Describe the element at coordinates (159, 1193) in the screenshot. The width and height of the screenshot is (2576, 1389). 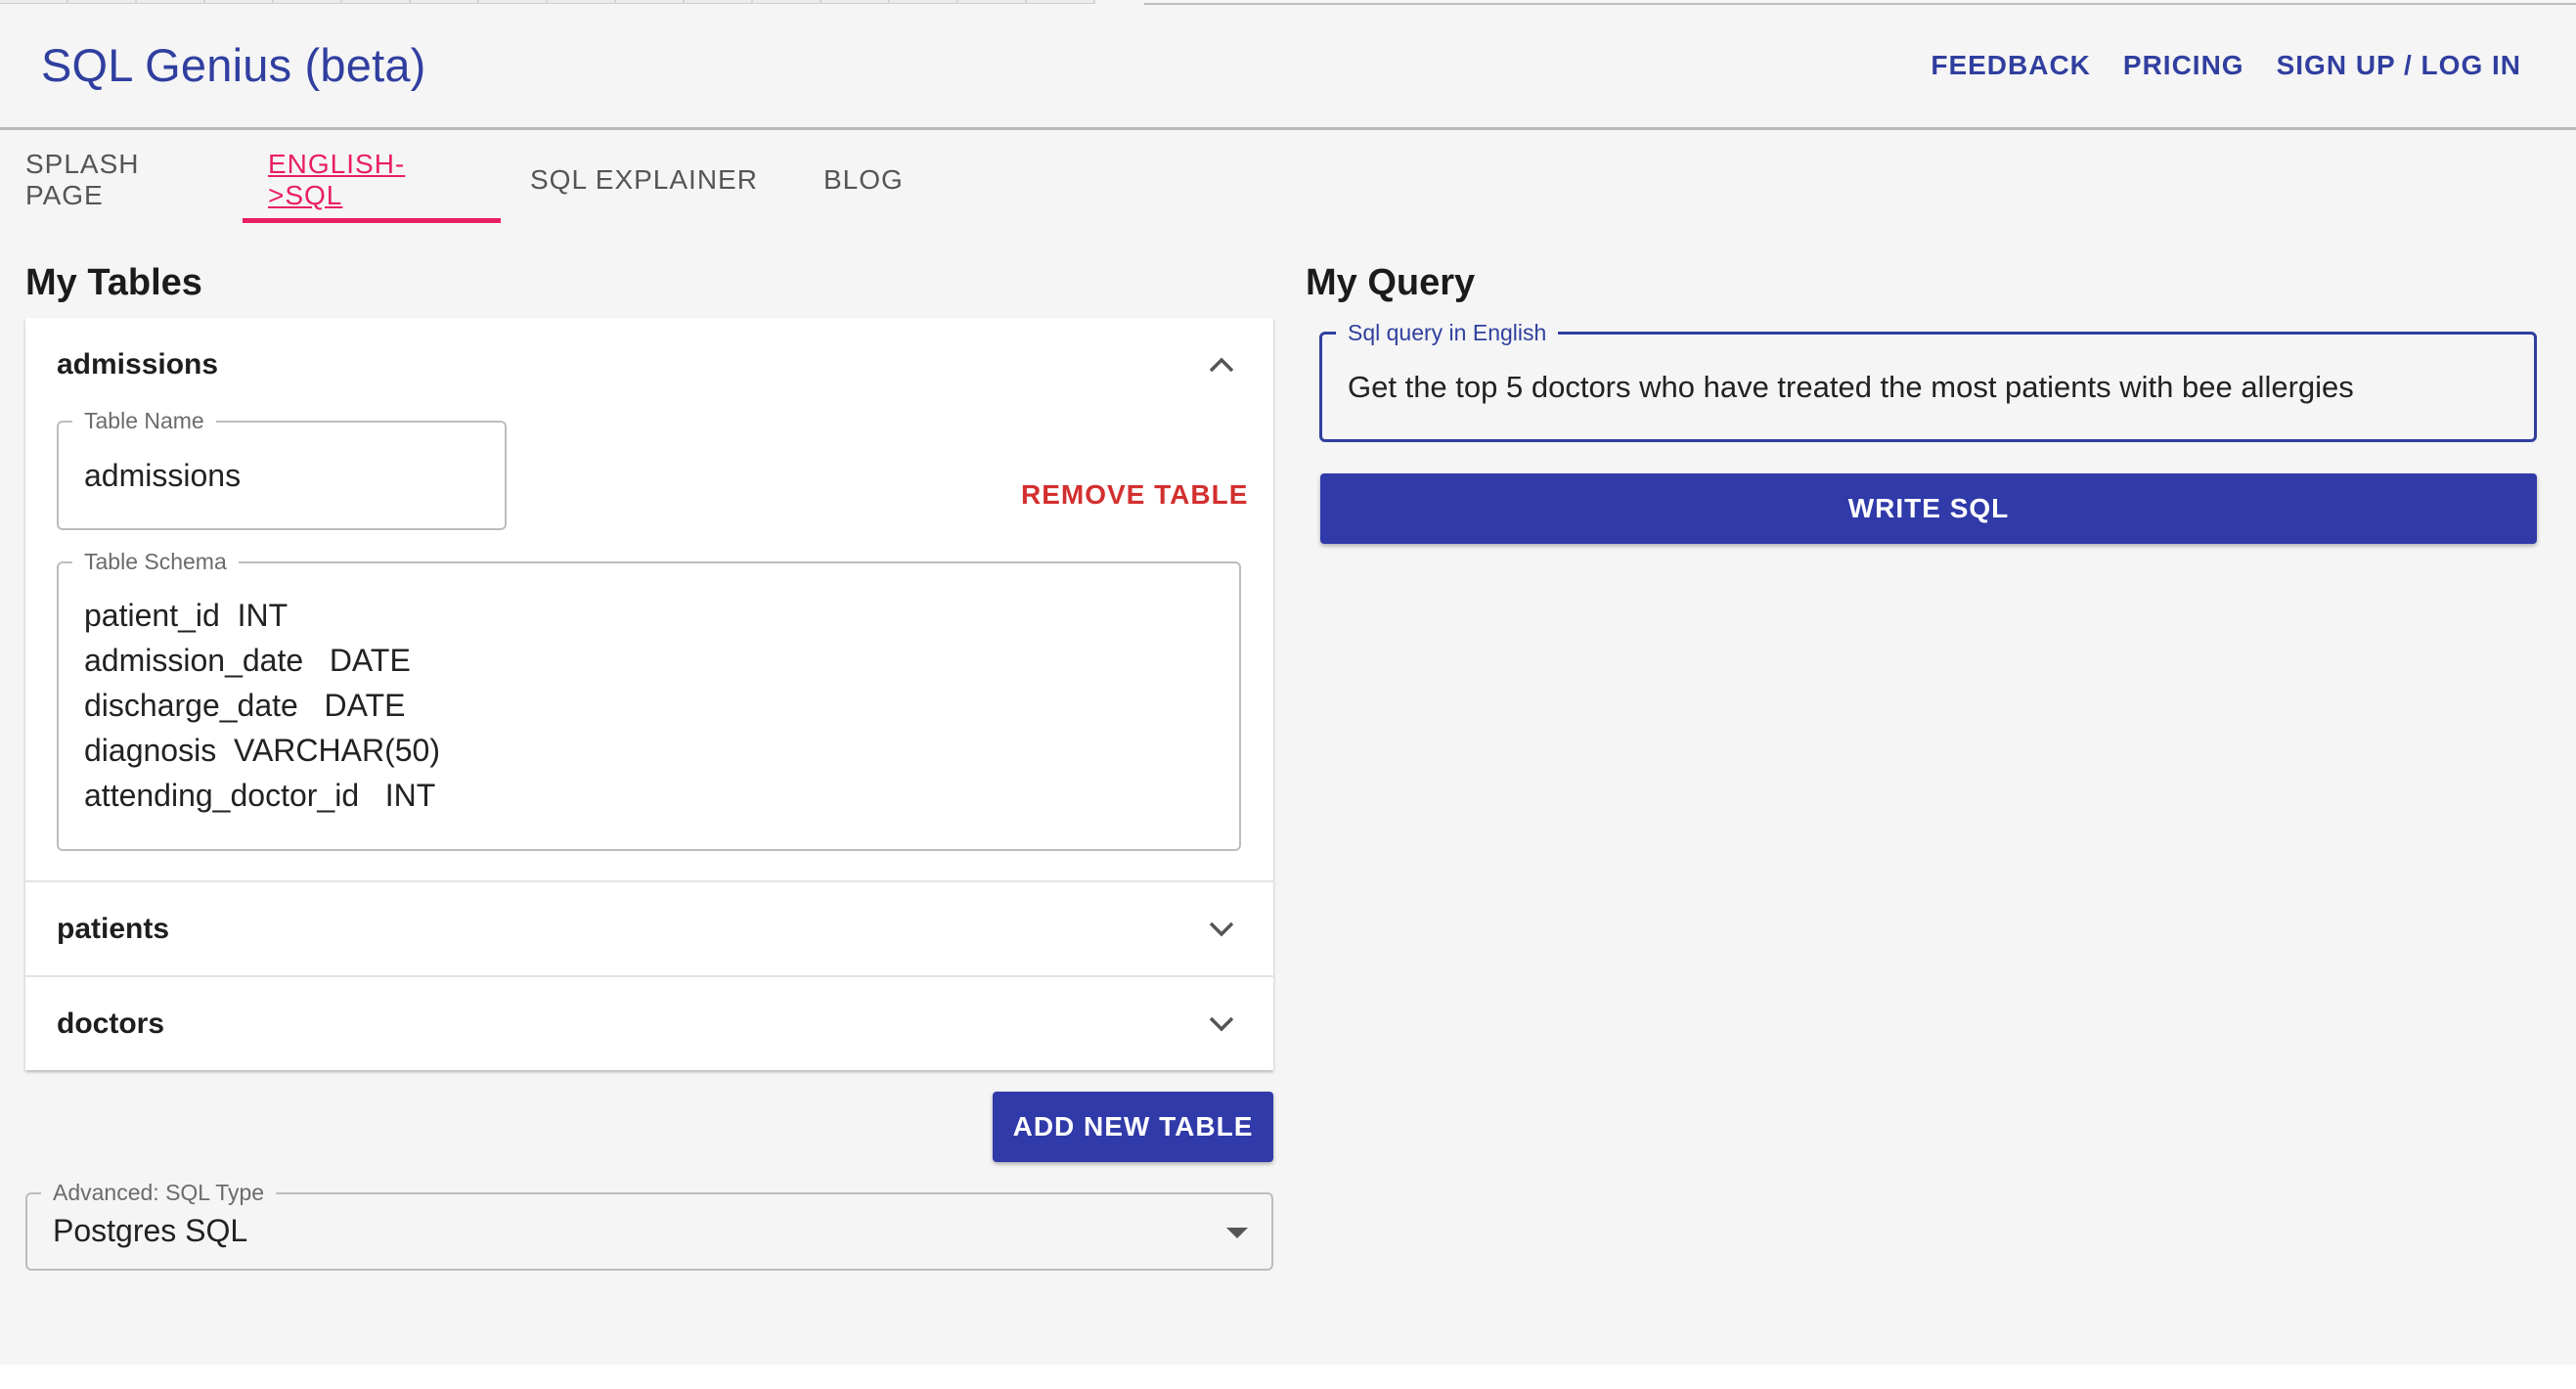
I see `sql-type-label: Advanced: SQL Type` at that location.